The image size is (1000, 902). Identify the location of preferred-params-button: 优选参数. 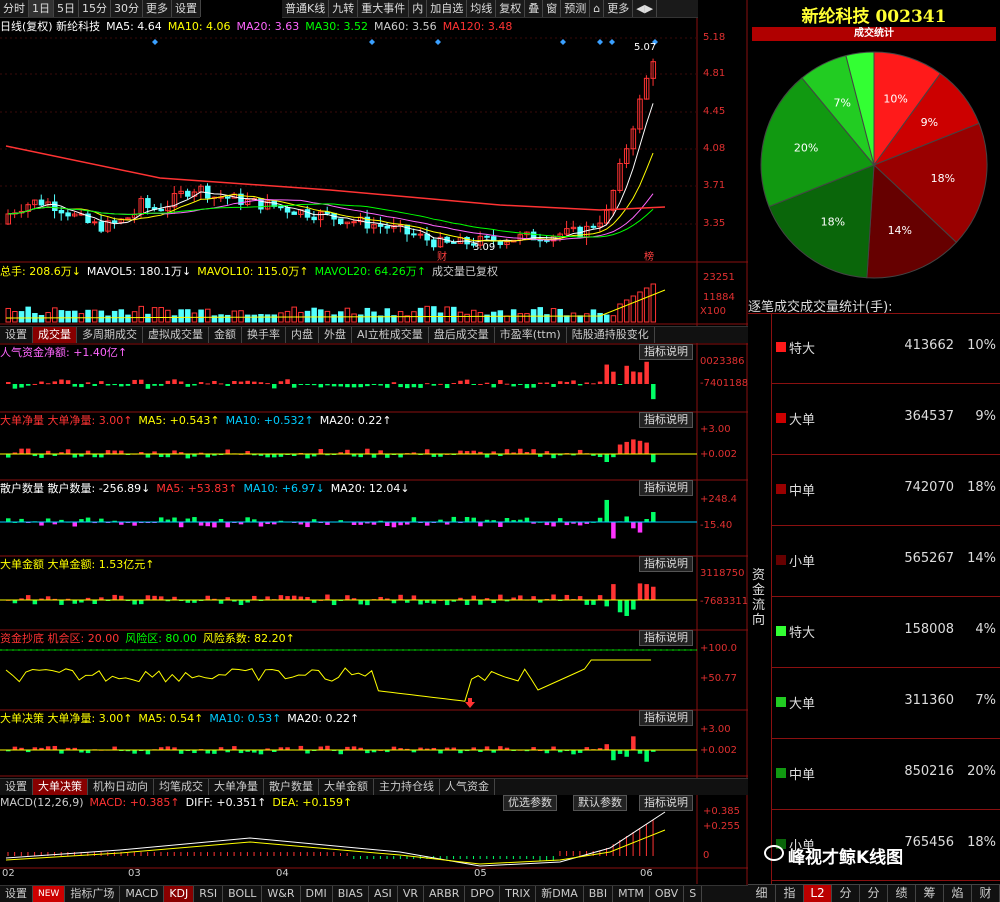
(530, 803).